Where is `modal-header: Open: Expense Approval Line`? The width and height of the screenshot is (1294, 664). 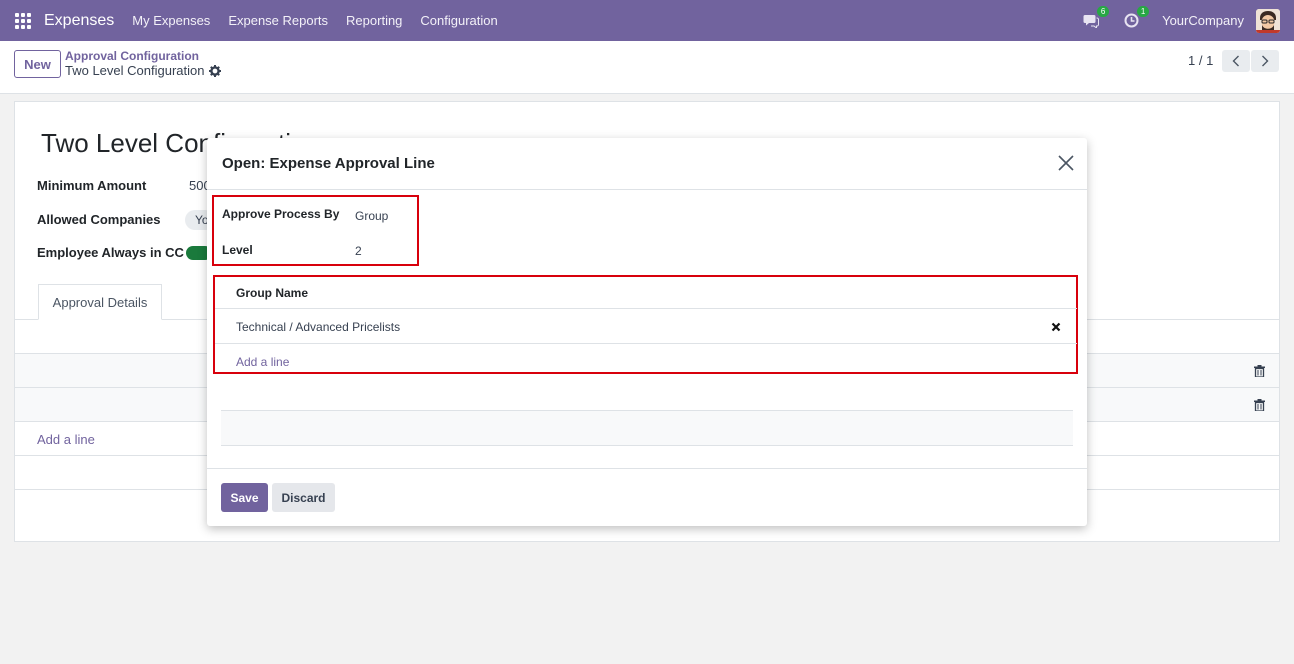
modal-header: Open: Expense Approval Line is located at coordinates (647, 164).